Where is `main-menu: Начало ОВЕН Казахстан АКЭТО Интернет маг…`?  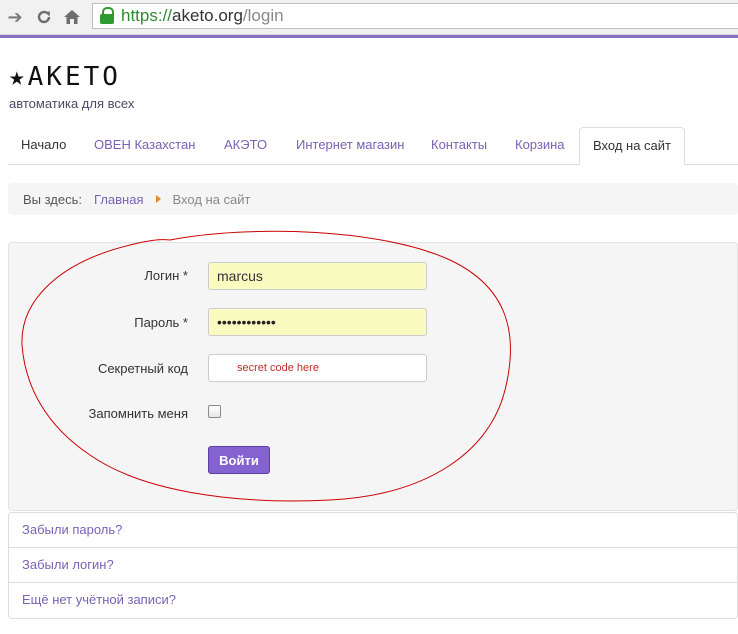
main-menu: Начало ОВЕН Казахстан АКЭТО Интернет маг… is located at coordinates (373, 146).